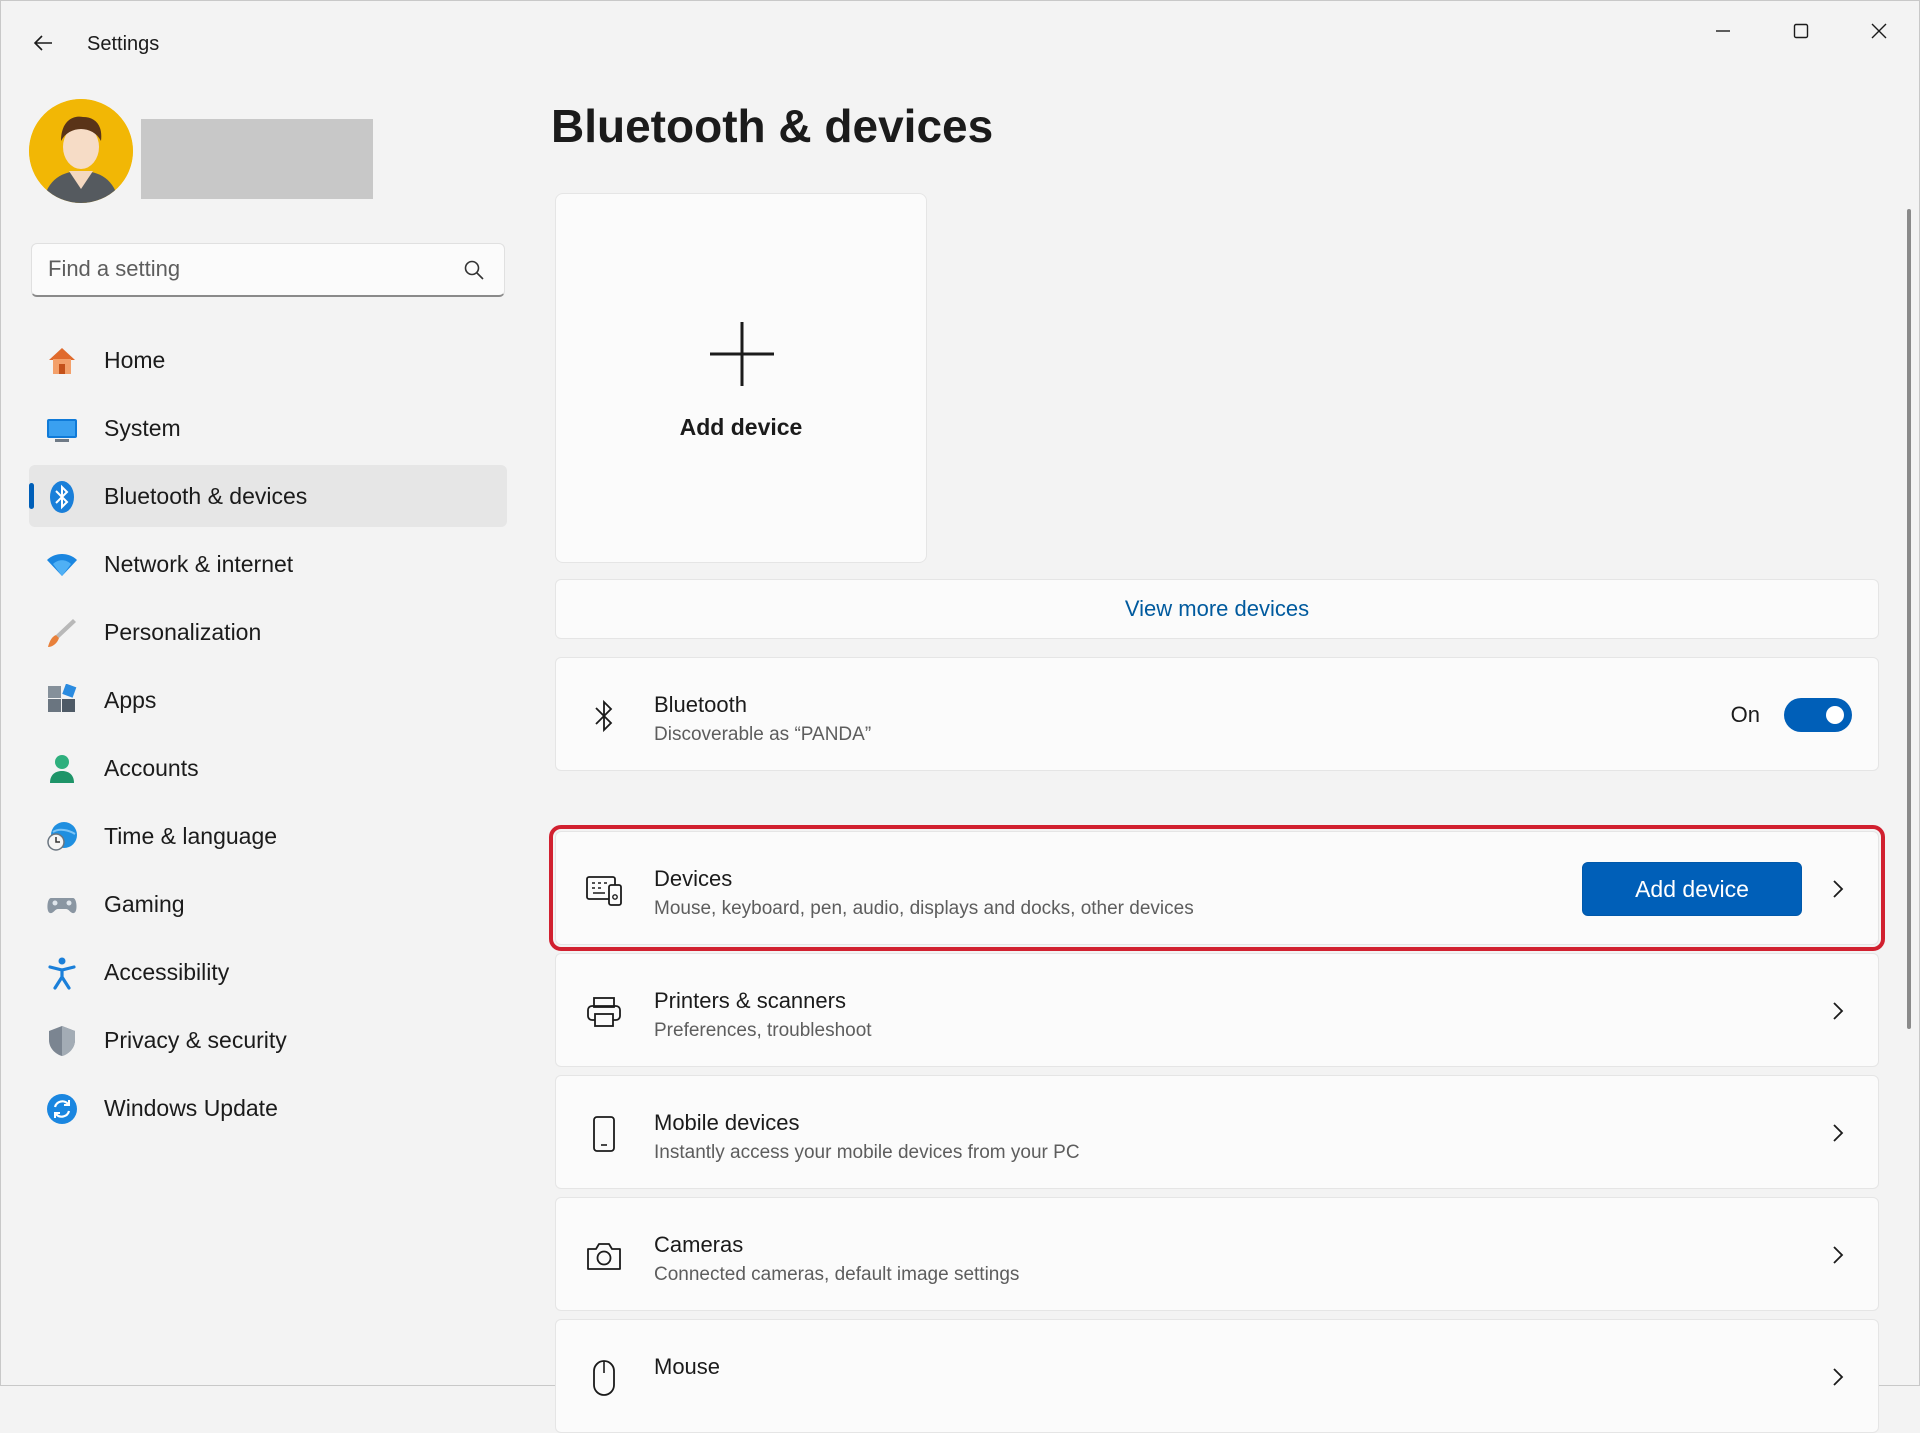  I want to click on bluetooth-toggle-state: On, so click(1745, 714).